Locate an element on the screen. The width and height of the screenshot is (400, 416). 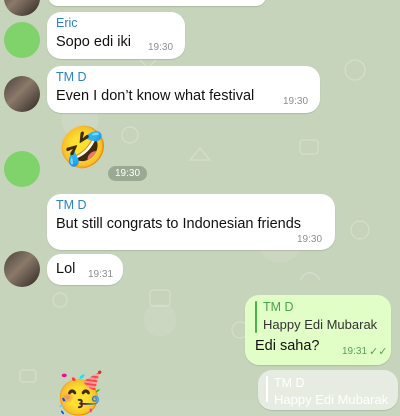
sender-name: Eric is located at coordinates (67, 23).